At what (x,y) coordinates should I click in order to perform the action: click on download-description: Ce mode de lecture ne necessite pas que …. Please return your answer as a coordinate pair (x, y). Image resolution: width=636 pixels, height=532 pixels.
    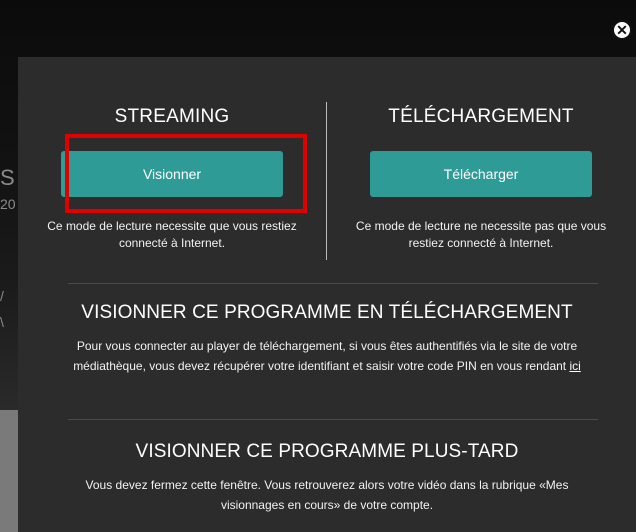
    Looking at the image, I should click on (481, 234).